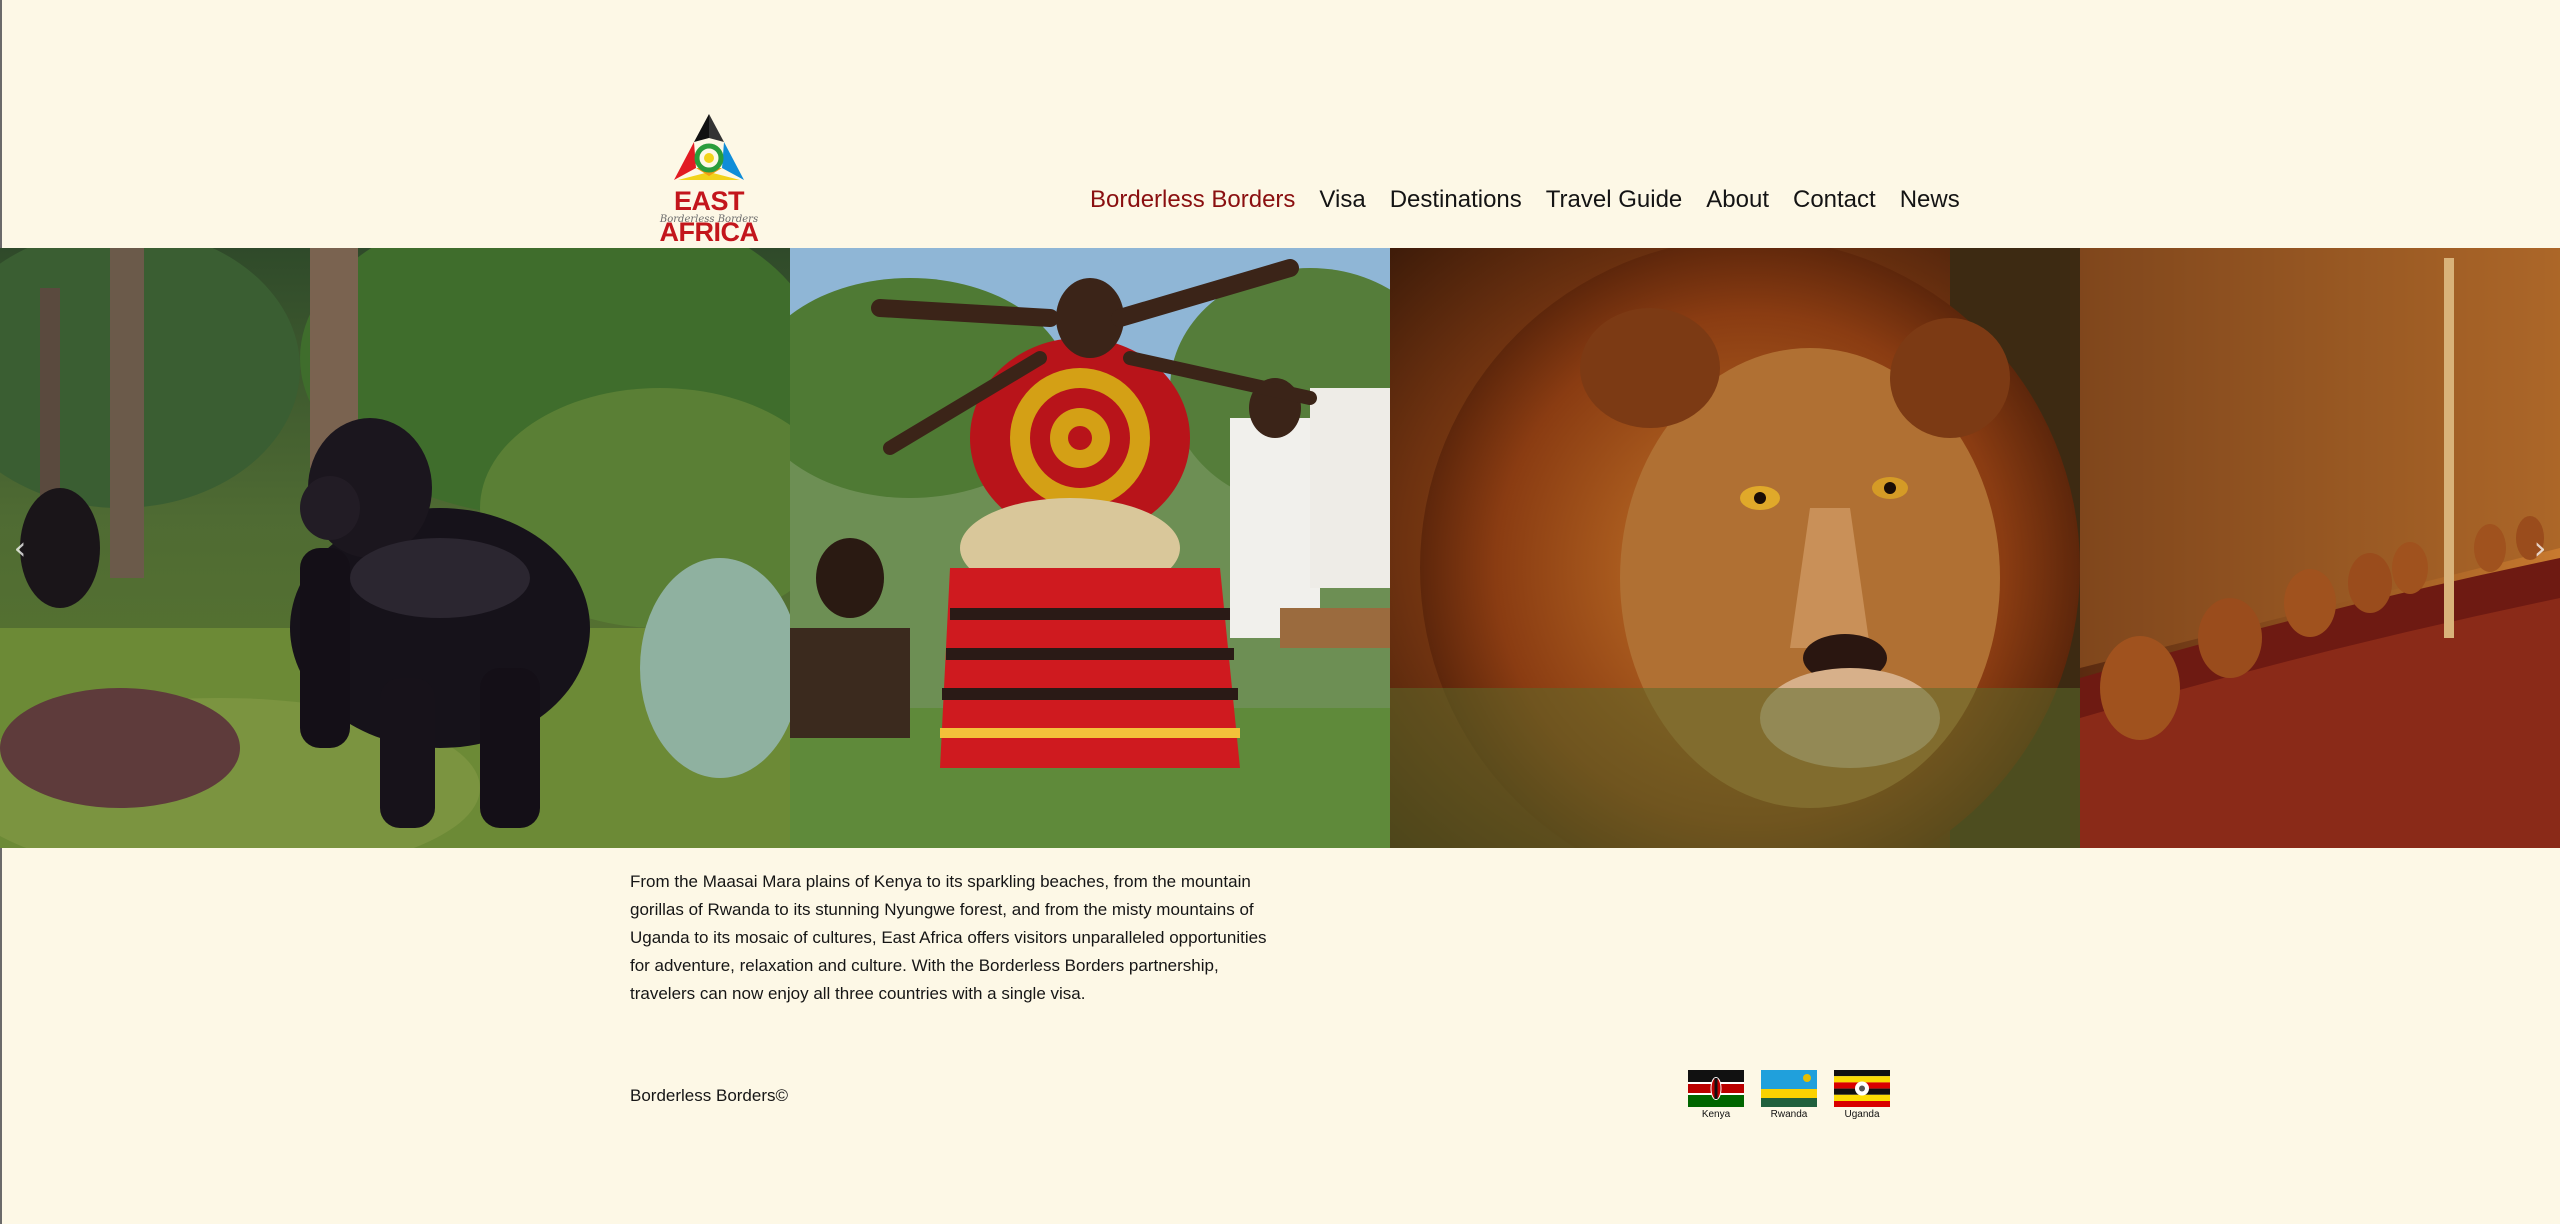 The width and height of the screenshot is (2560, 1224). What do you see at coordinates (1930, 200) in the screenshot?
I see `nav-news: News` at bounding box center [1930, 200].